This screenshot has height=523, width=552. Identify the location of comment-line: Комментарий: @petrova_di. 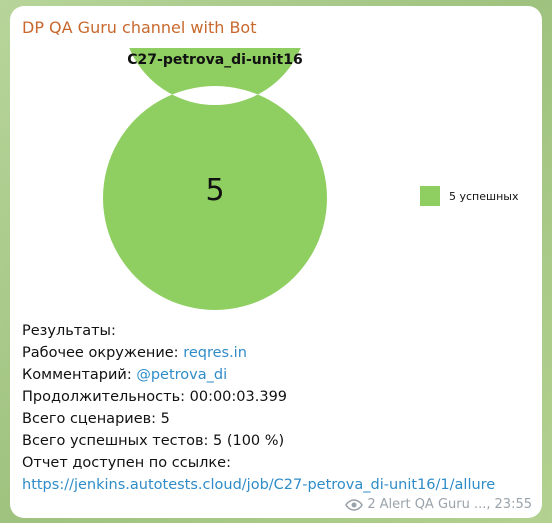
(277, 375).